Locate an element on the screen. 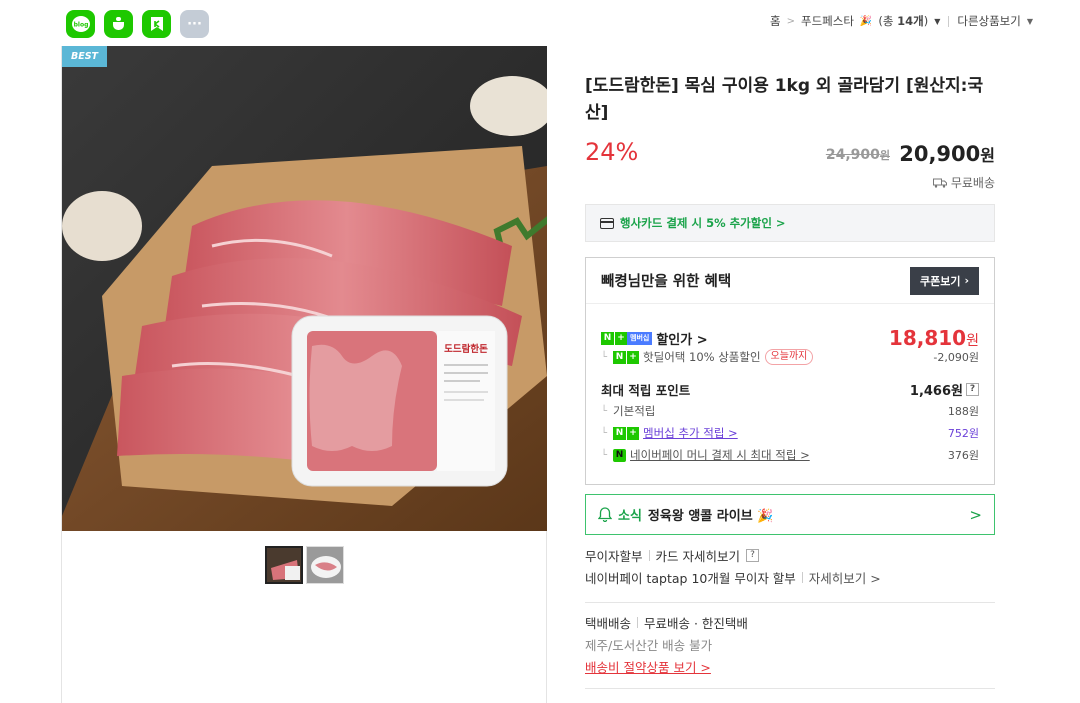 The height and width of the screenshot is (703, 1080). news-text: 정육왕 앵콜 라이브 🎉 is located at coordinates (710, 516).